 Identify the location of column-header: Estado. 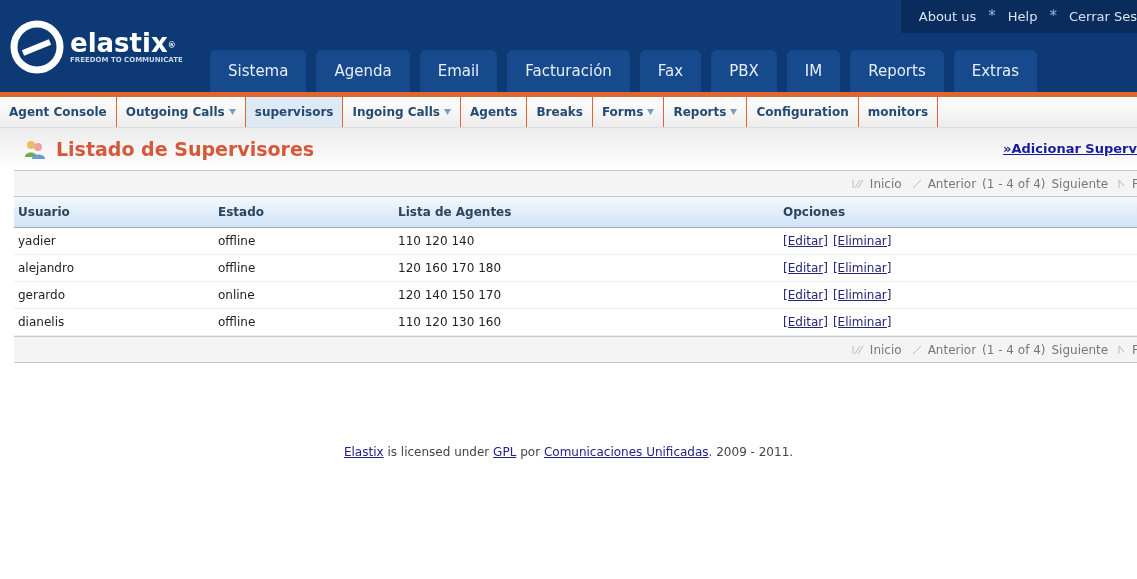
(241, 212).